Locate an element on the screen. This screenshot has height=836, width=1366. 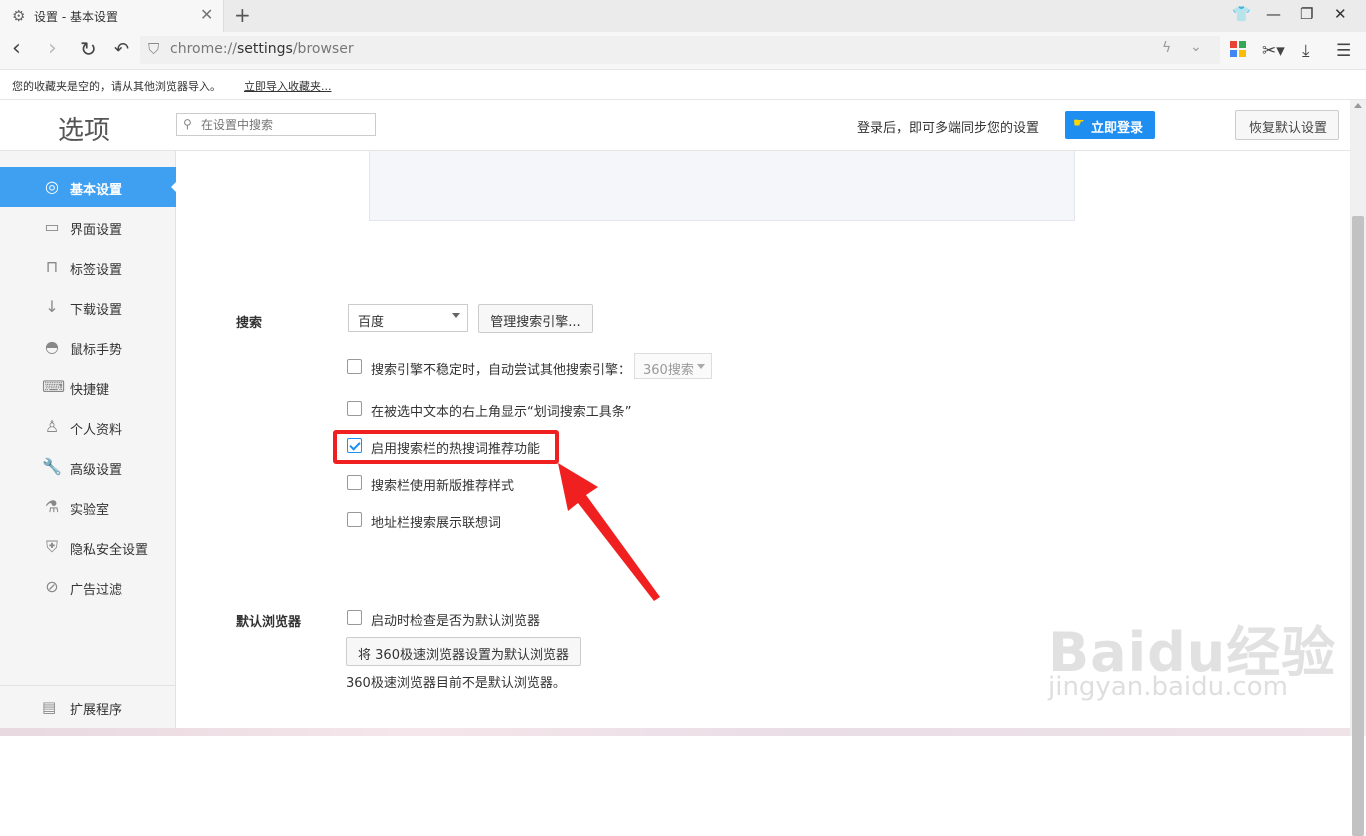
settings-search: ⚲ is located at coordinates (276, 124).